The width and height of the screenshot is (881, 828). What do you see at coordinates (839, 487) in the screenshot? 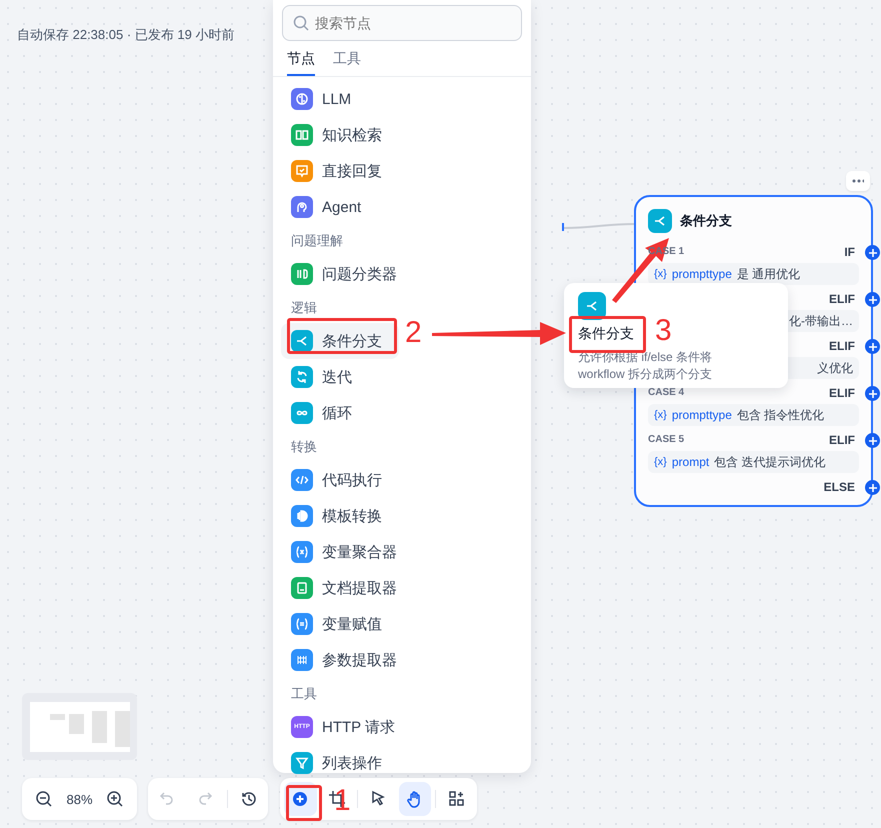
I see `case-type: ELSE` at bounding box center [839, 487].